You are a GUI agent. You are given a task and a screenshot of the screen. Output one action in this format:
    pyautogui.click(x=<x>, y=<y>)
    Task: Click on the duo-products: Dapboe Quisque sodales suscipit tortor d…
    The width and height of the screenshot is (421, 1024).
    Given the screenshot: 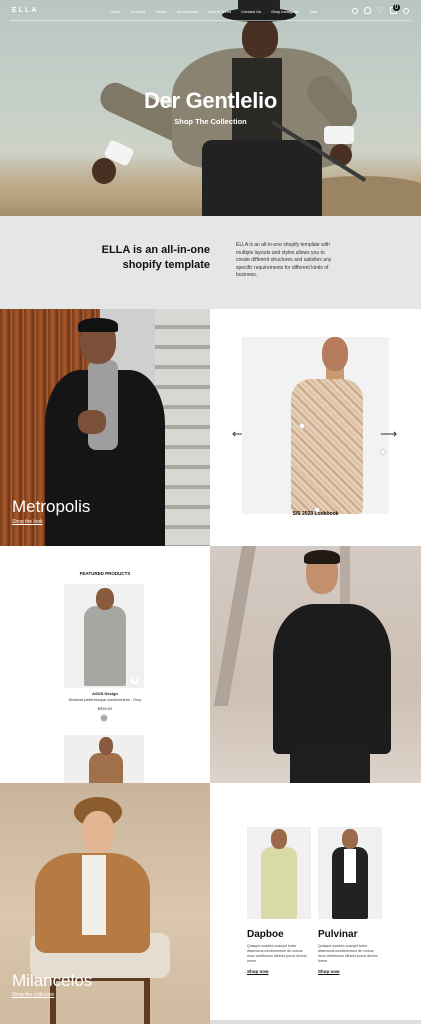 What is the action you would take?
    pyautogui.click(x=315, y=903)
    